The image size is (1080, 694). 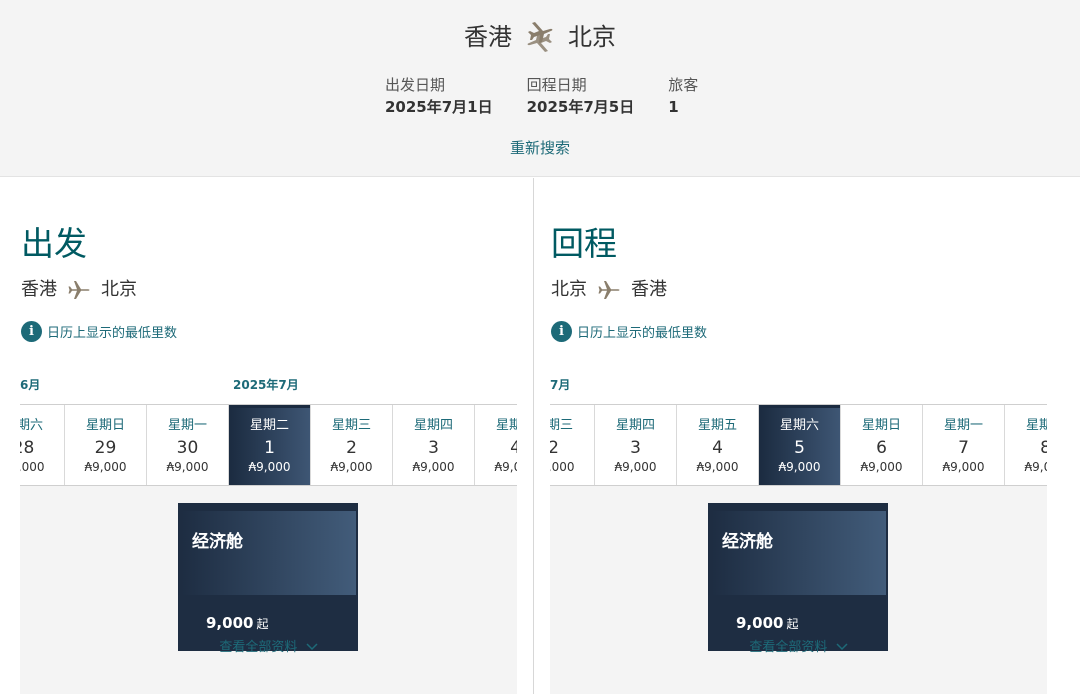 I want to click on return-info-link: i 日历上显示的最低里数, so click(x=629, y=331).